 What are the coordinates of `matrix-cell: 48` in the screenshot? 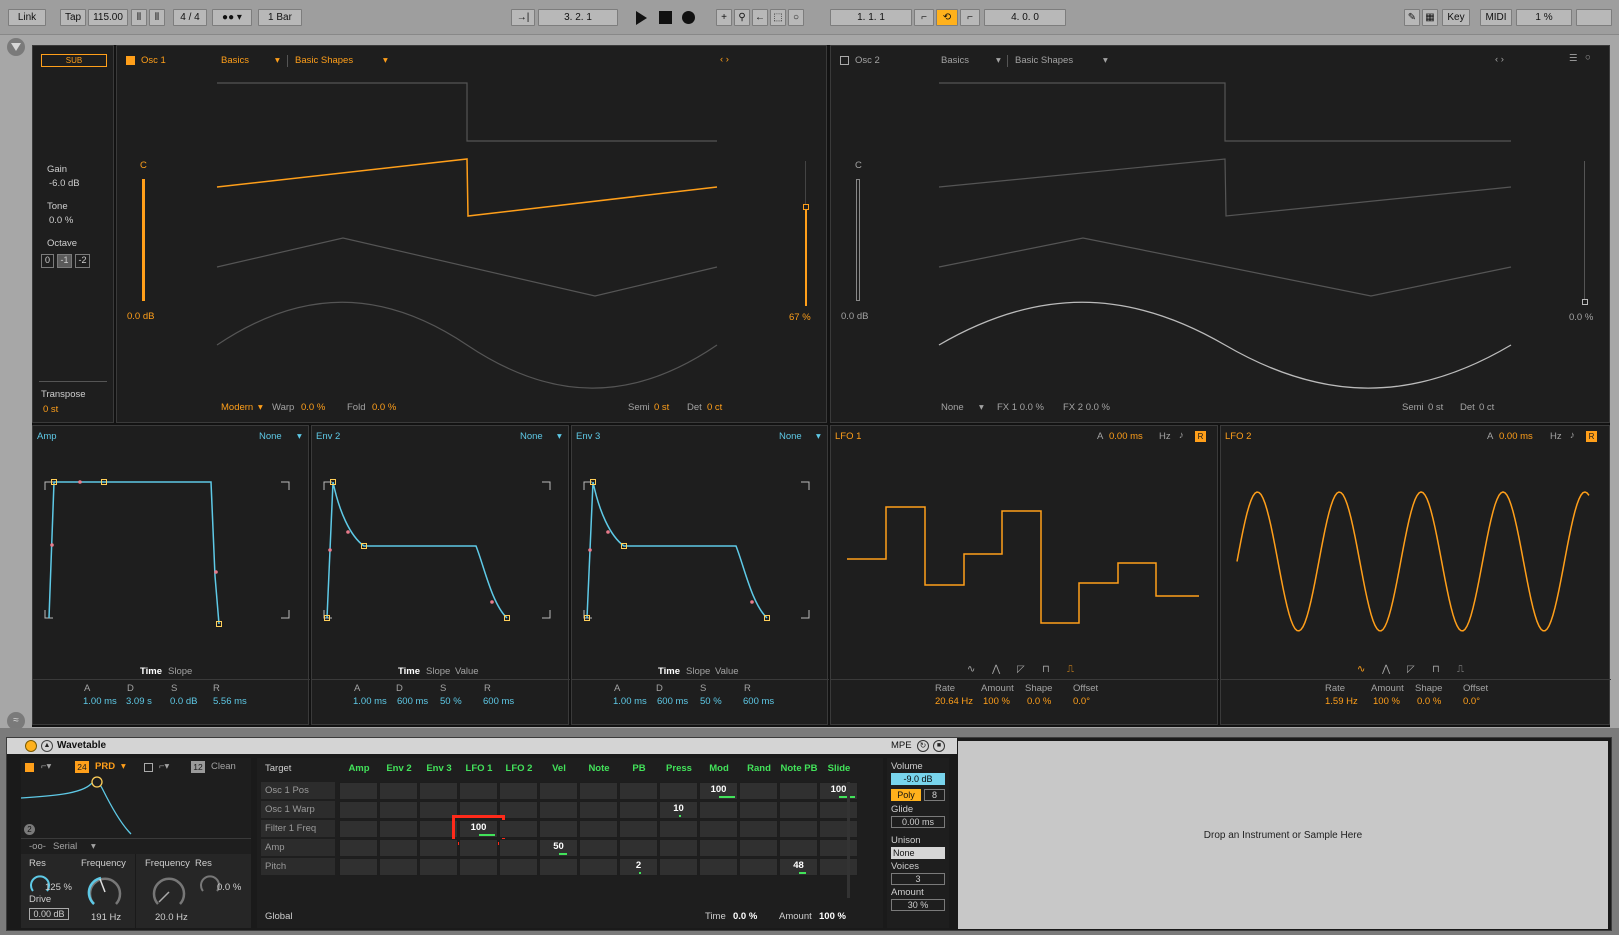 It's located at (798, 867).